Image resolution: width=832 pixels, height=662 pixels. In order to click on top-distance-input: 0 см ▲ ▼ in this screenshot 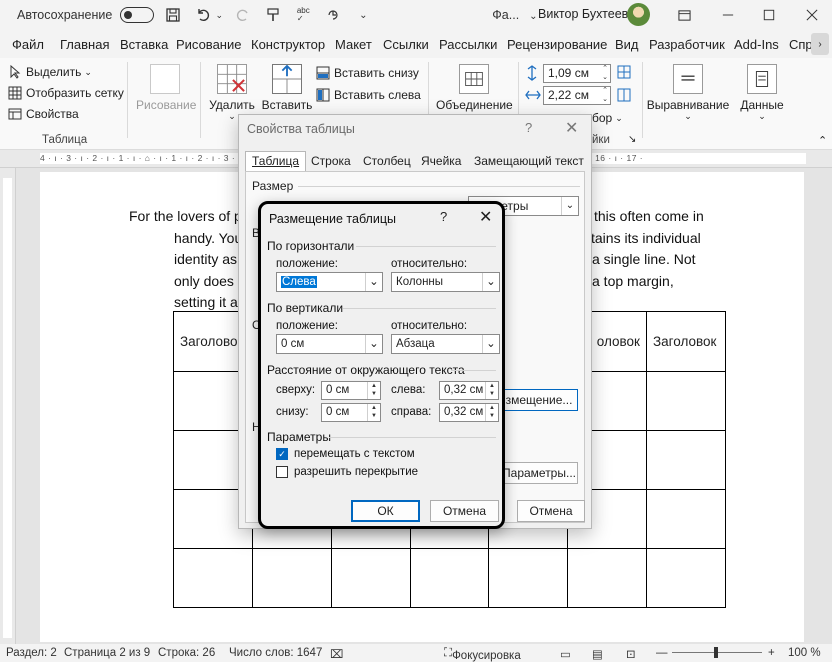, I will do `click(351, 390)`.